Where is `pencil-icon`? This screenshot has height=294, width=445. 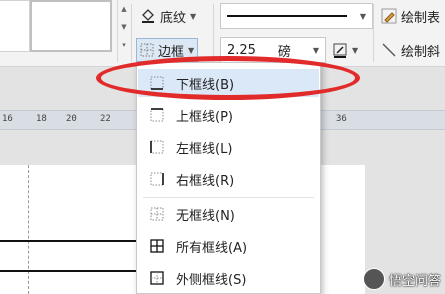
pencil-icon is located at coordinates (389, 16).